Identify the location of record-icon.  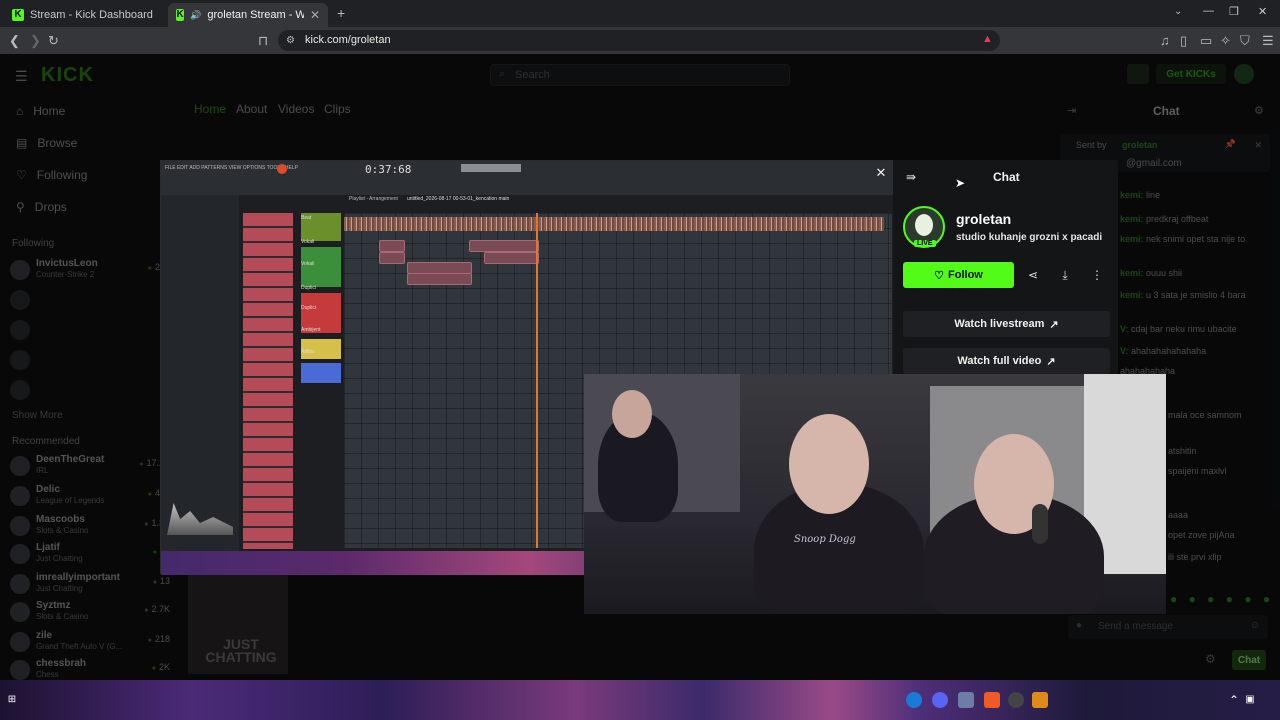
(282, 169).